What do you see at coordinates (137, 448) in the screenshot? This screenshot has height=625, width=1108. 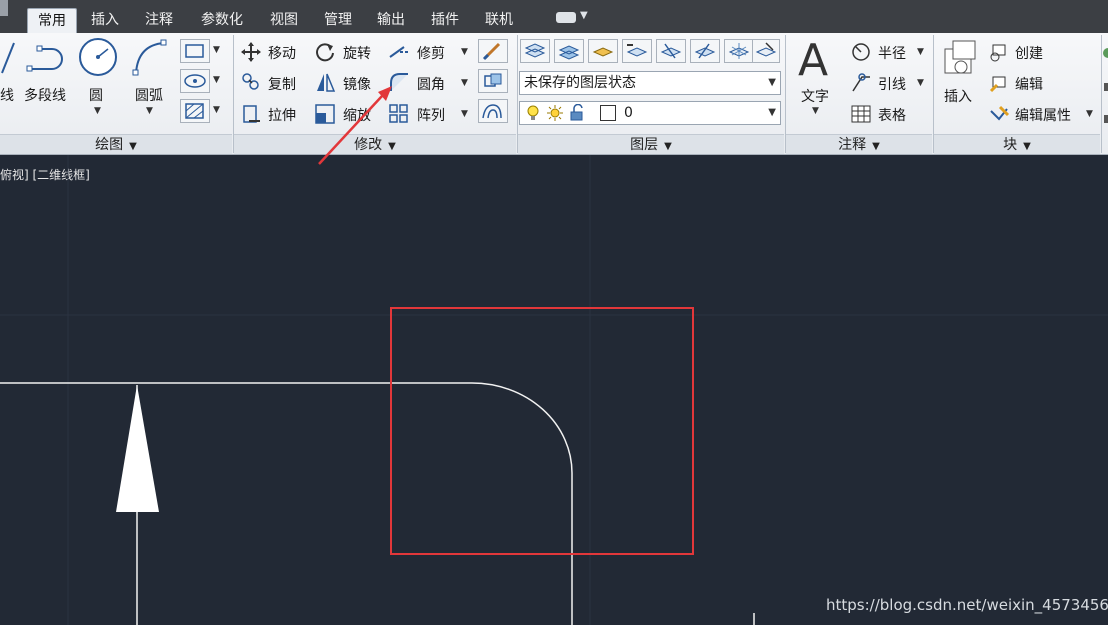 I see `ucs-y-arrow-icon` at bounding box center [137, 448].